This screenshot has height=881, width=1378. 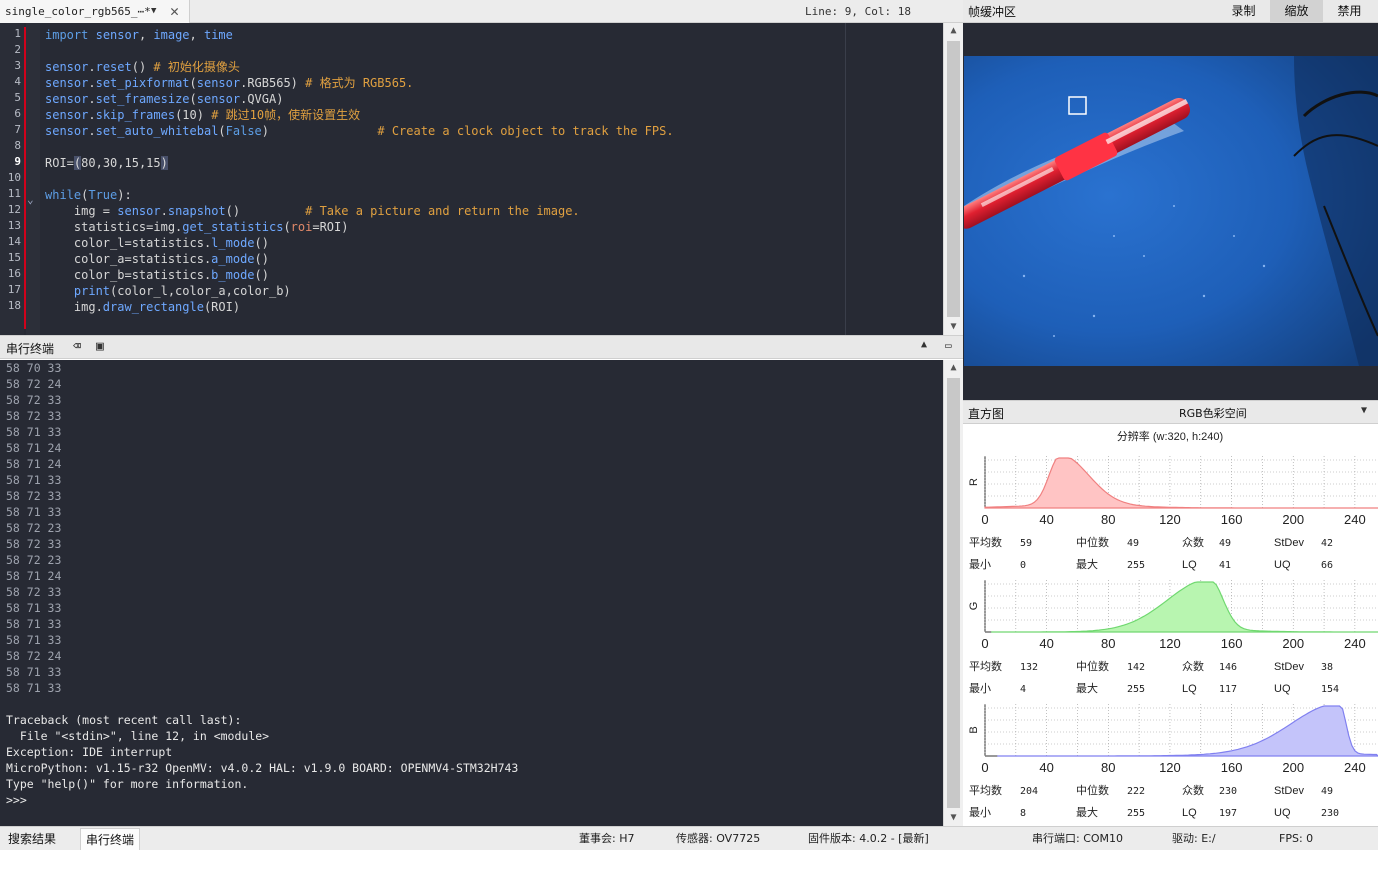 I want to click on fold-arrow-icon: ⌄, so click(x=30, y=199).